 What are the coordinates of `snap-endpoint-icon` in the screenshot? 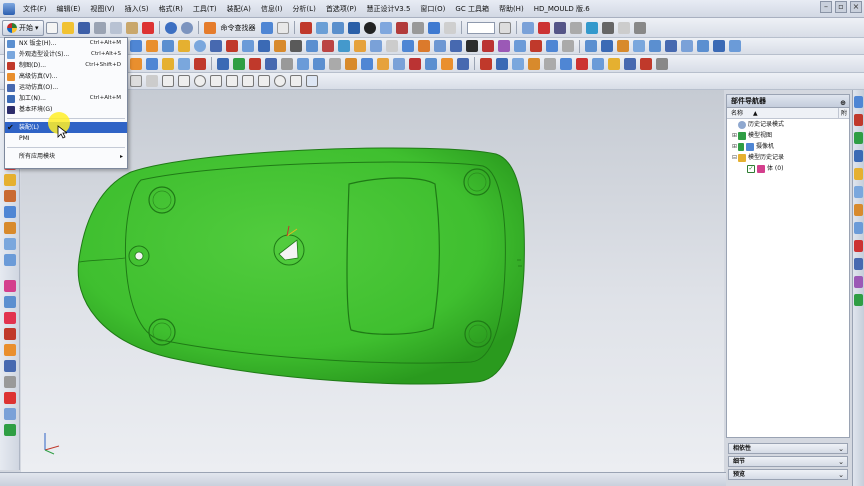 It's located at (168, 81).